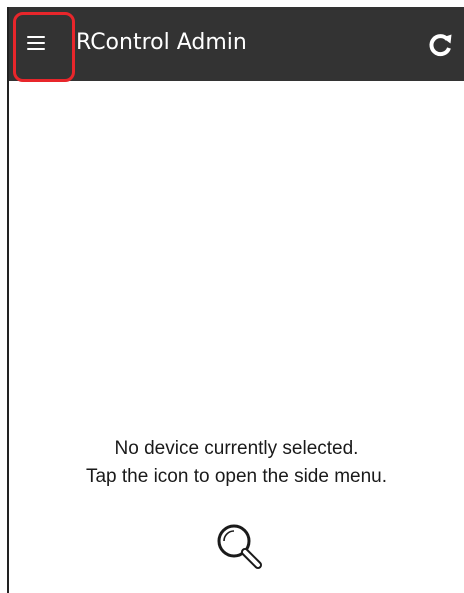 Image resolution: width=464 pixels, height=593 pixels. I want to click on menu-button, so click(37, 44).